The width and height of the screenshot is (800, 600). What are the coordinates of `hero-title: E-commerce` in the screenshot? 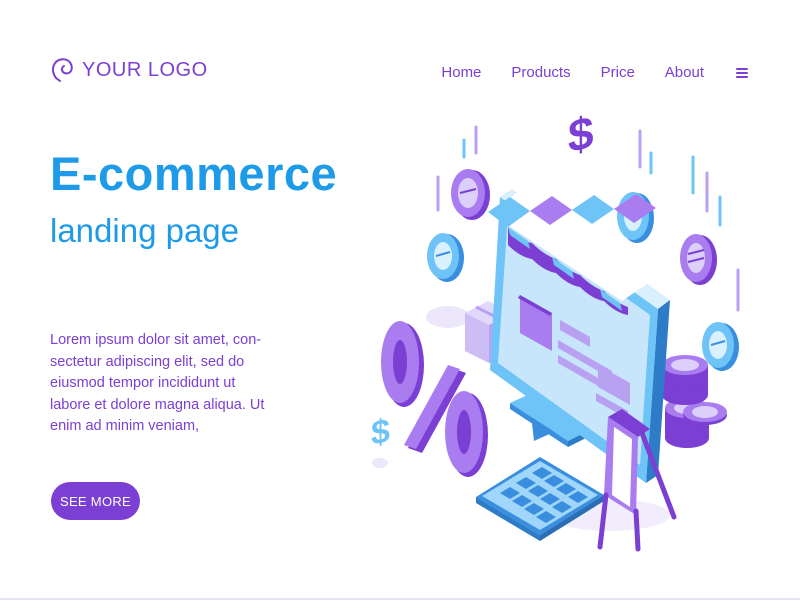 It's located at (194, 173).